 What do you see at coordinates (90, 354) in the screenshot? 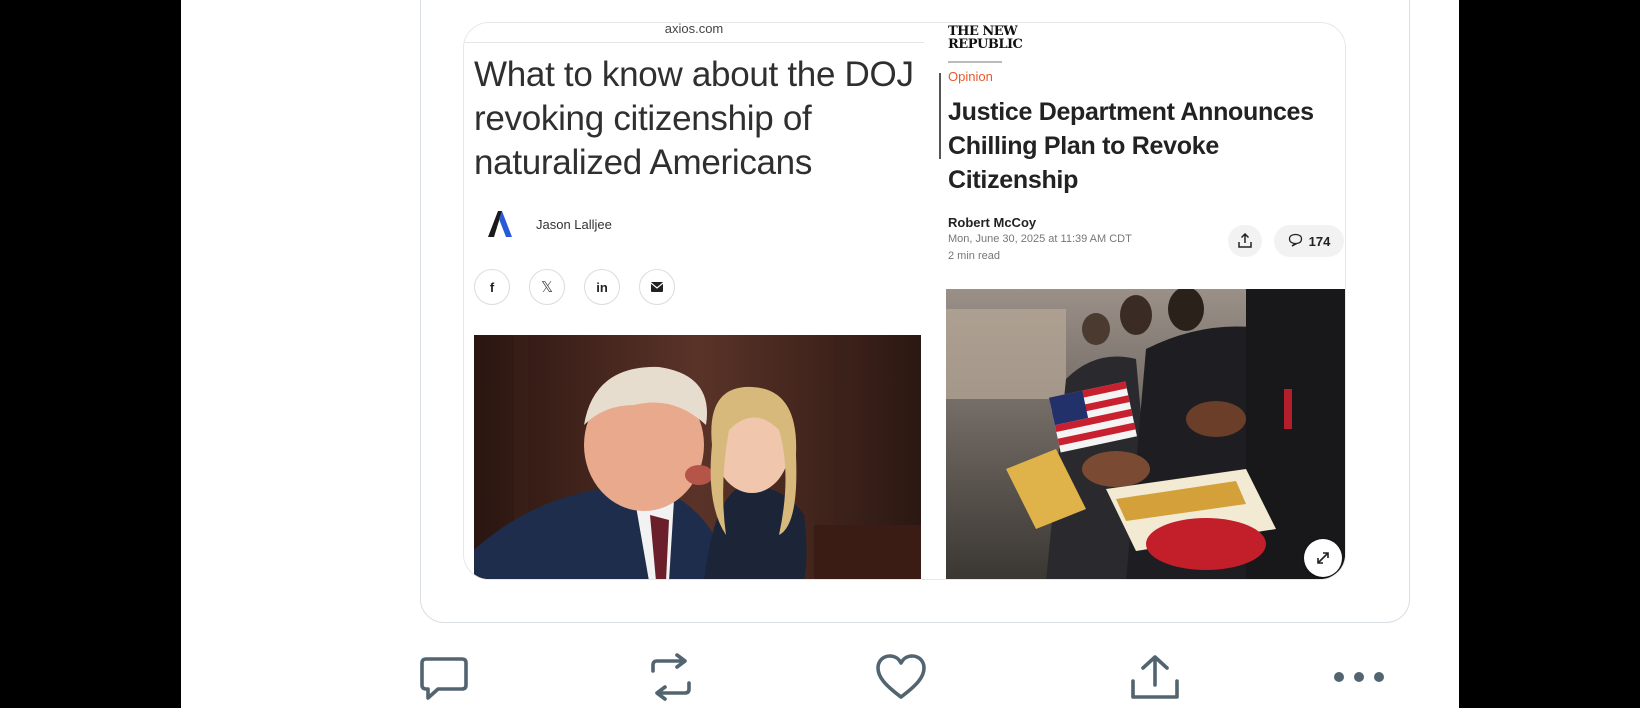
I see `letterbox-left` at bounding box center [90, 354].